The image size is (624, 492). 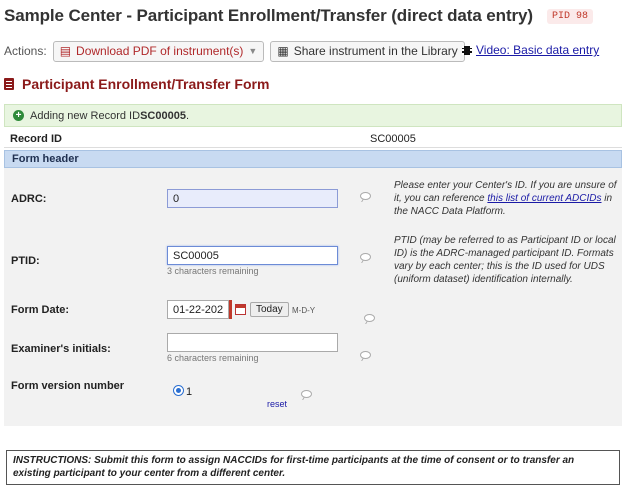 I want to click on download-pdf-button: ▤ Download PDF of instrument(s) ▼, so click(x=158, y=51).